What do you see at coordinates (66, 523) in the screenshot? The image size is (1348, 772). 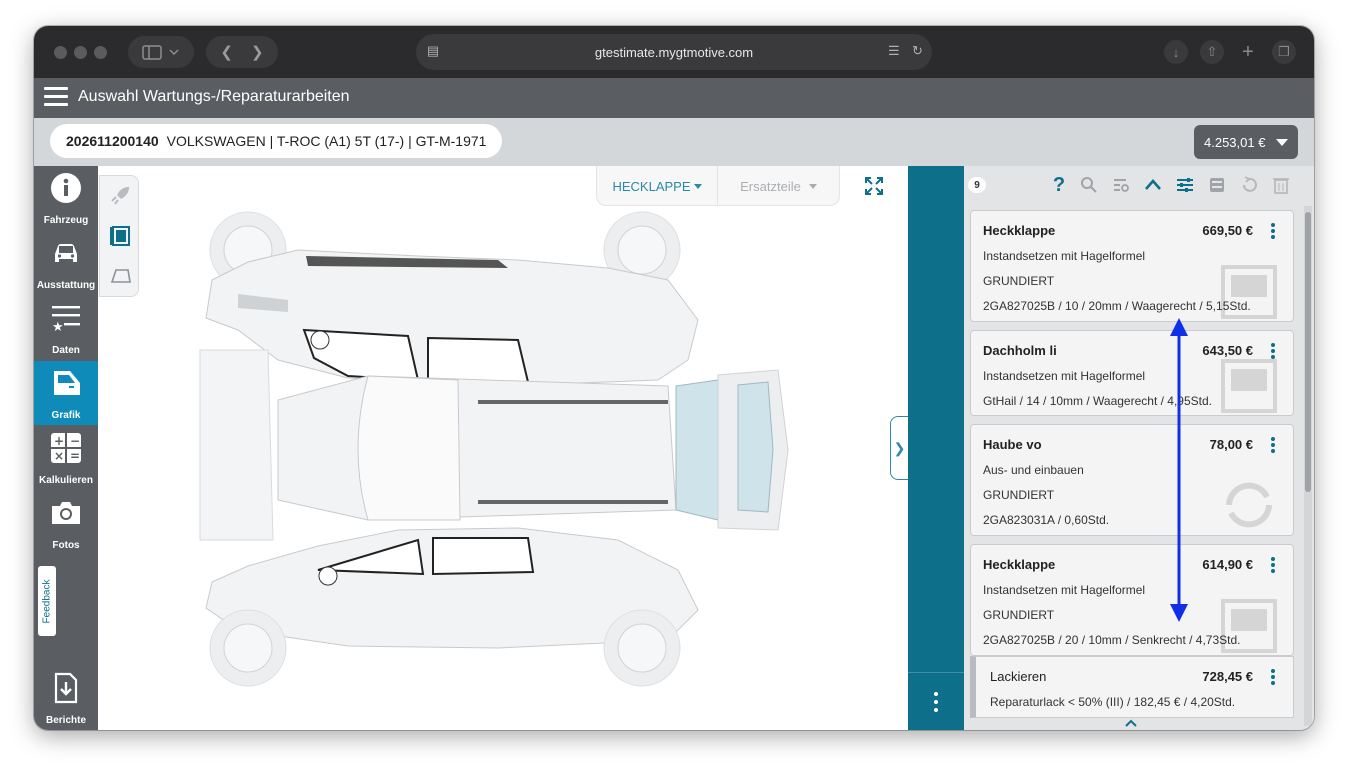 I see `sidebar-item-fotos: Fotos` at bounding box center [66, 523].